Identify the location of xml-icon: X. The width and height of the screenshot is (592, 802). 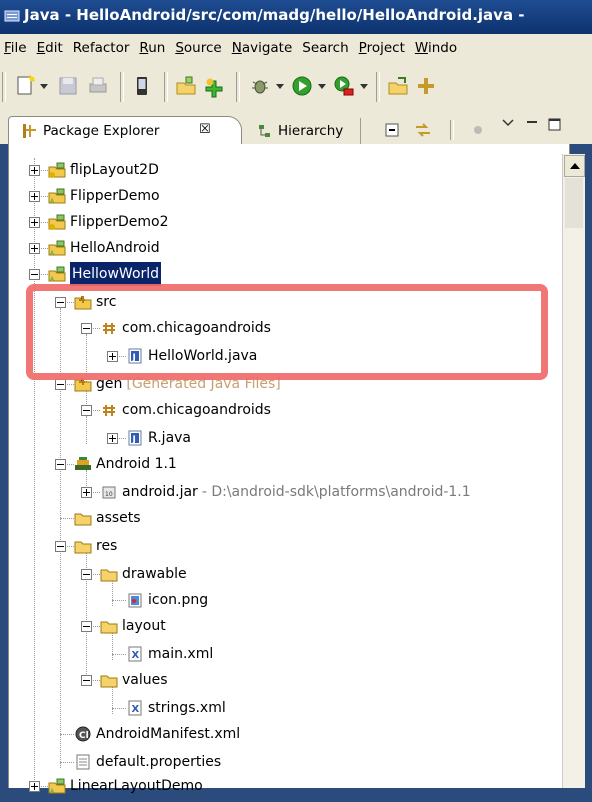
(135, 658).